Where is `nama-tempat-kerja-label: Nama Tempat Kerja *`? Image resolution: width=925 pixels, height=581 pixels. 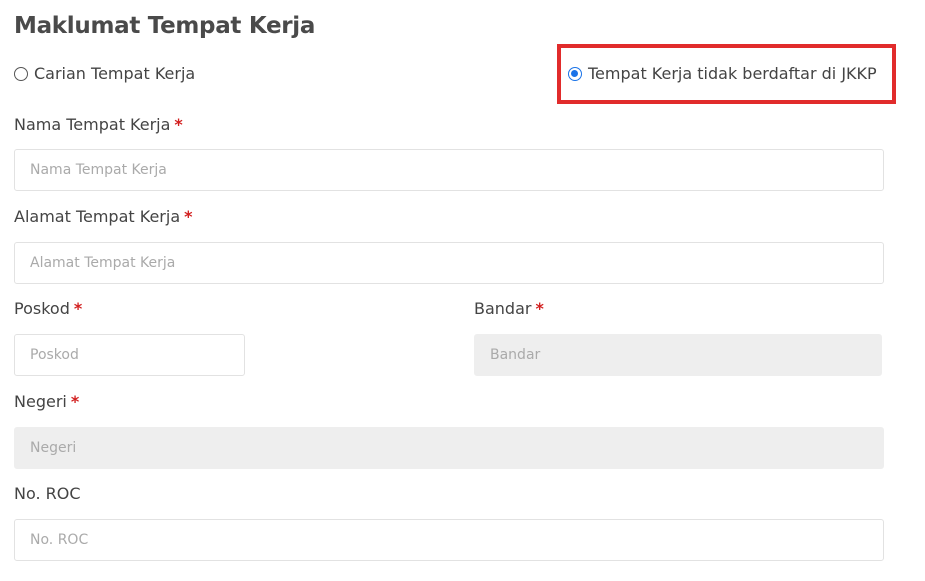 nama-tempat-kerja-label: Nama Tempat Kerja * is located at coordinates (98, 124).